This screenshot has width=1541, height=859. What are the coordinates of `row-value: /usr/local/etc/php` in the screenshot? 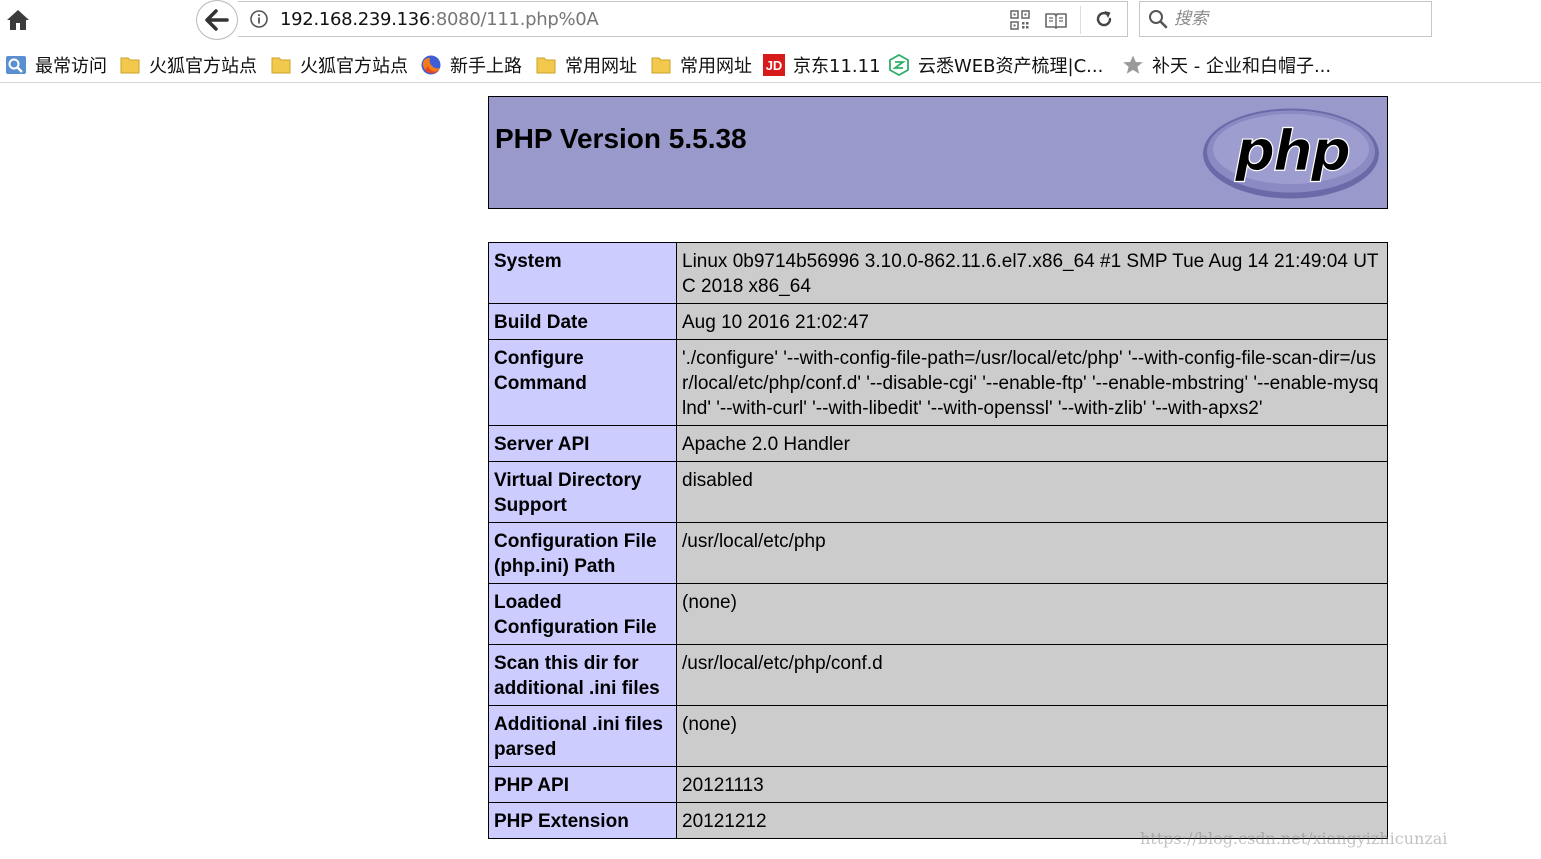 It's located at (1032, 553).